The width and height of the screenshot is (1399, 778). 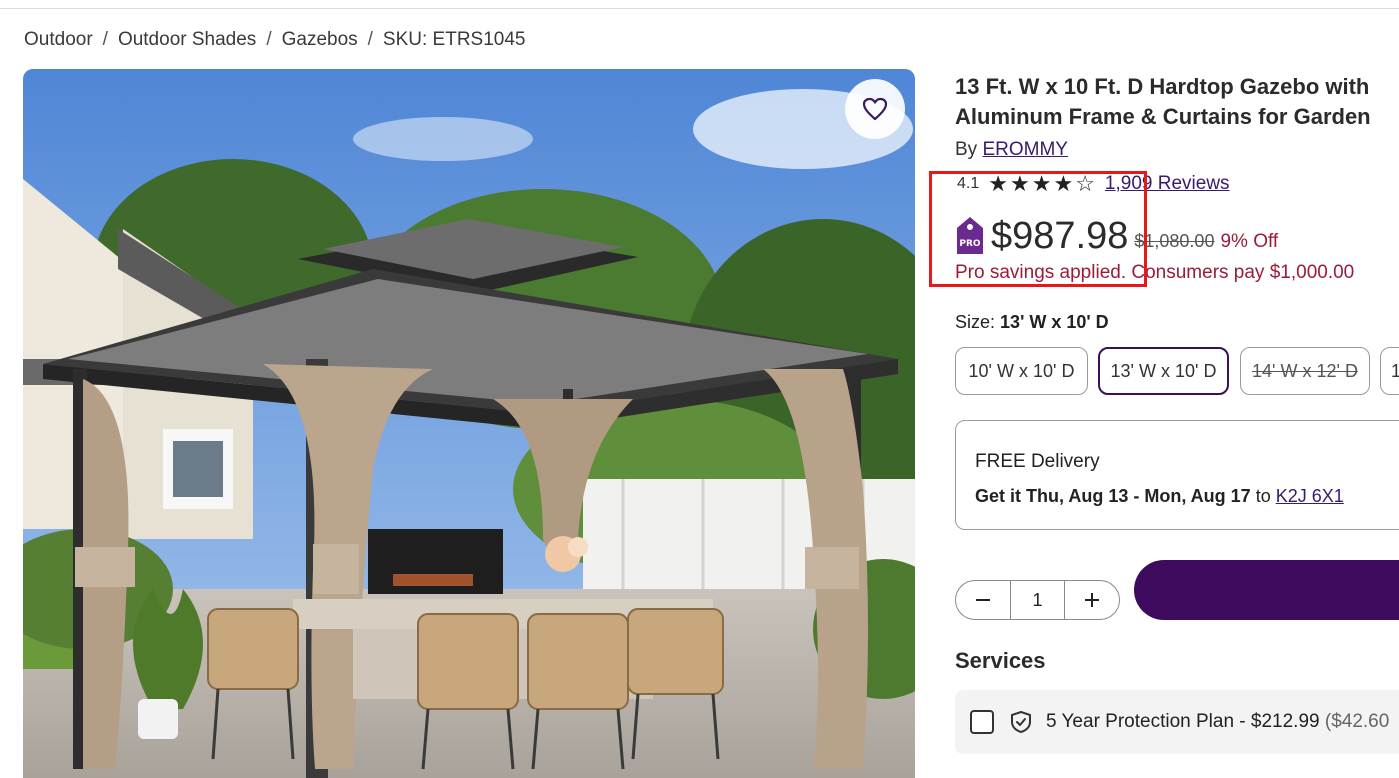 I want to click on by-prefix: By, so click(x=966, y=149).